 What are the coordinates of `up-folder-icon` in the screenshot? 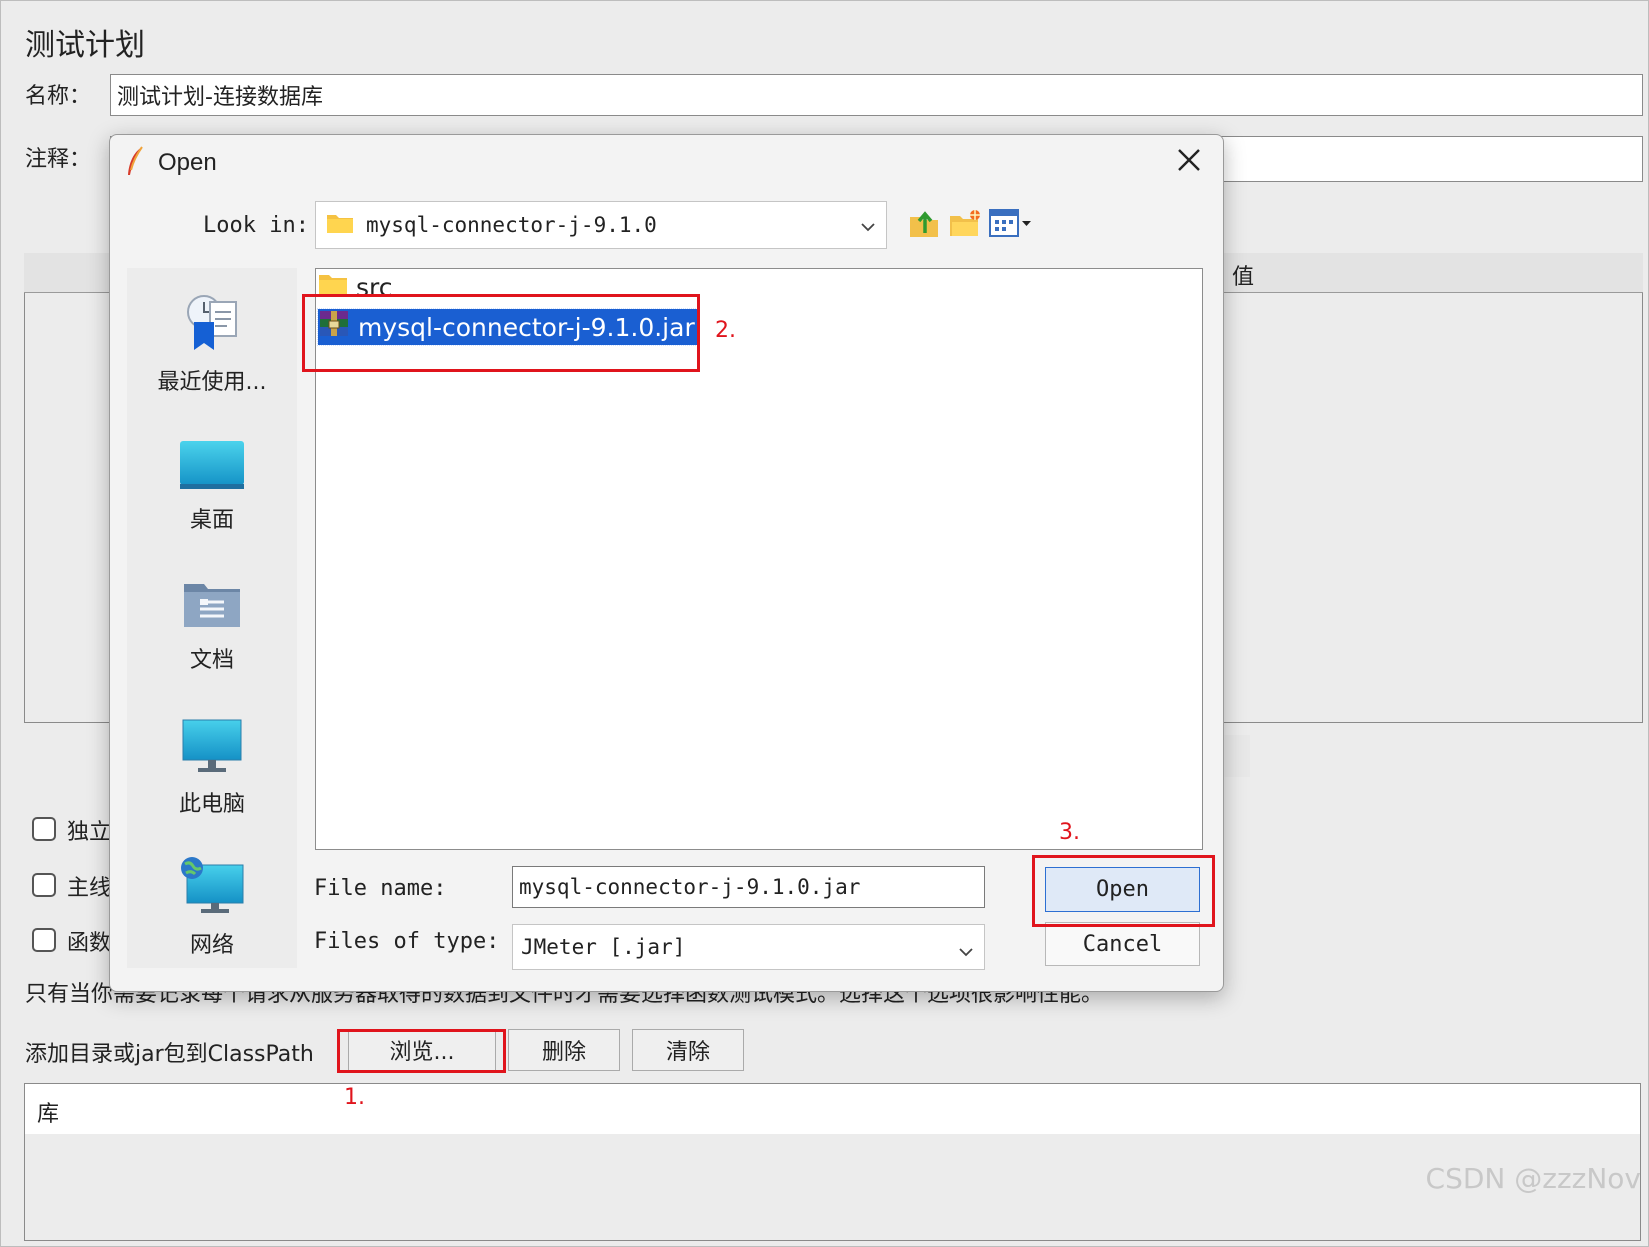 It's located at (924, 225).